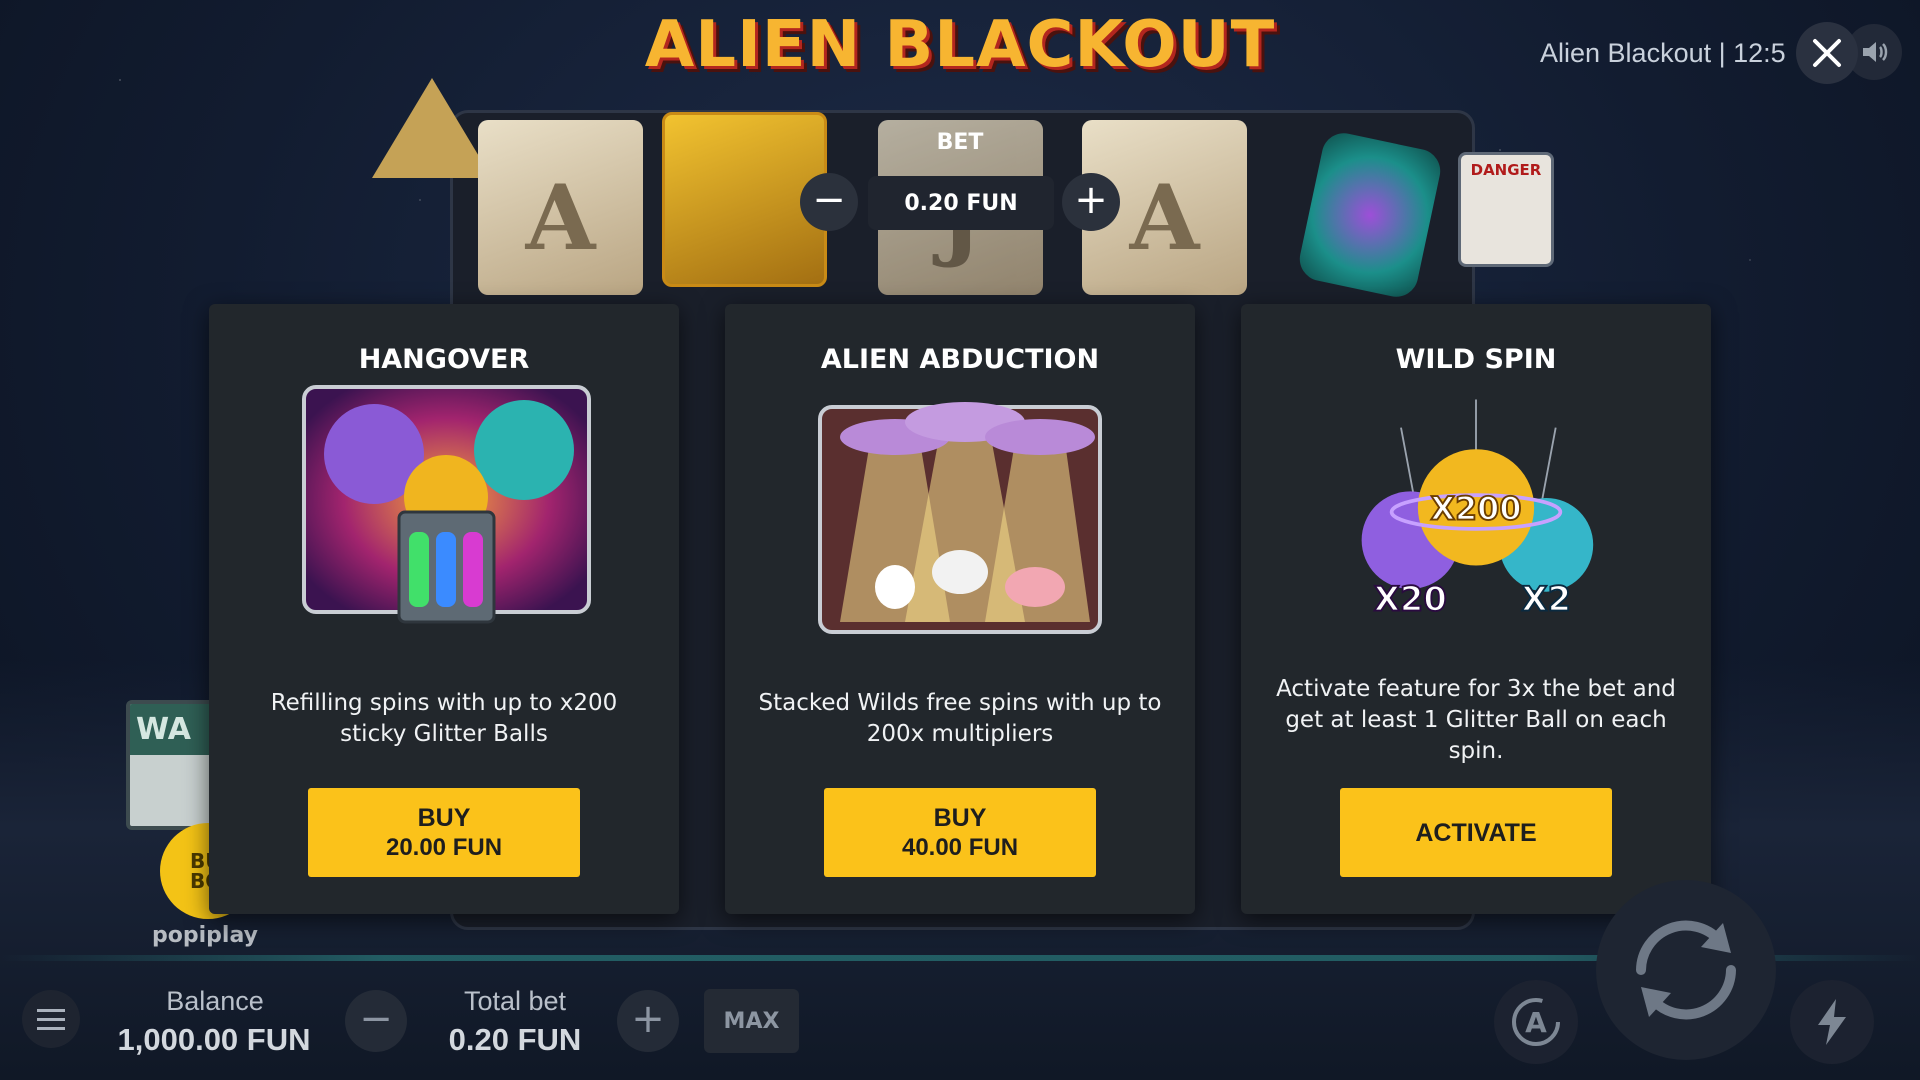 Image resolution: width=1920 pixels, height=1080 pixels. I want to click on close-button, so click(1827, 53).